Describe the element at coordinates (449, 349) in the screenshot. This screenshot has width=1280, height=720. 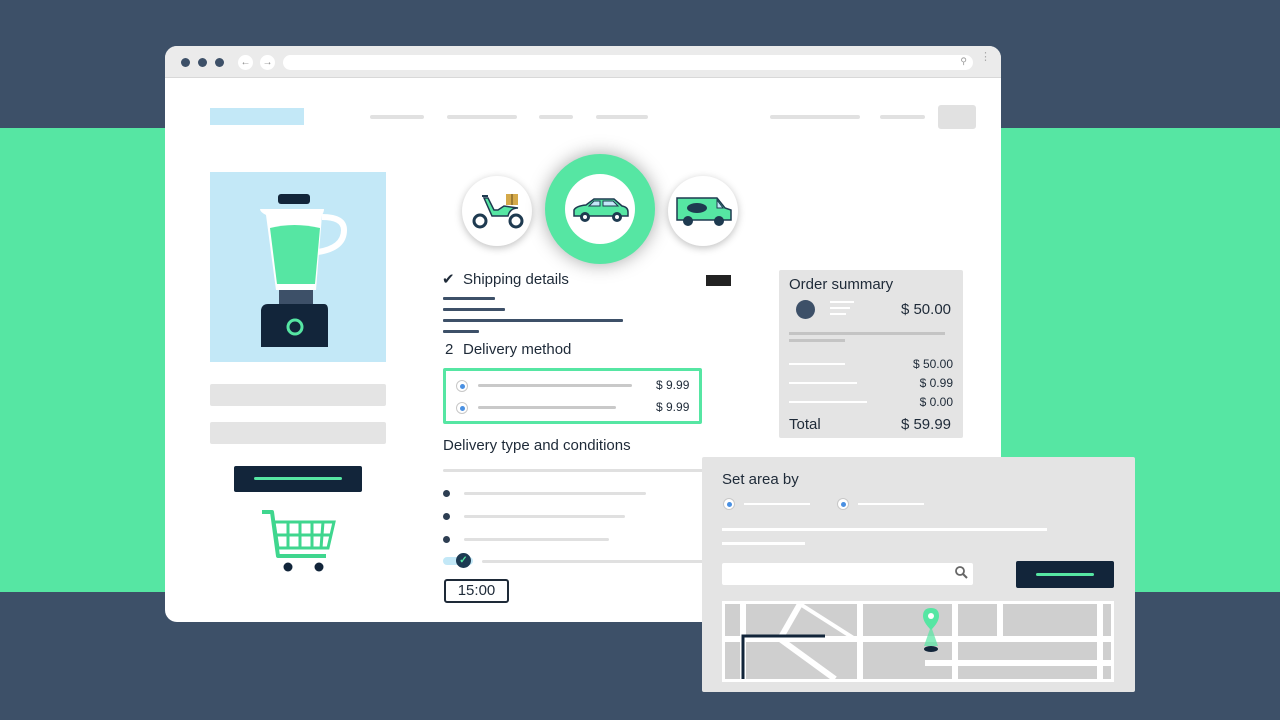
I see `step-number: 2` at that location.